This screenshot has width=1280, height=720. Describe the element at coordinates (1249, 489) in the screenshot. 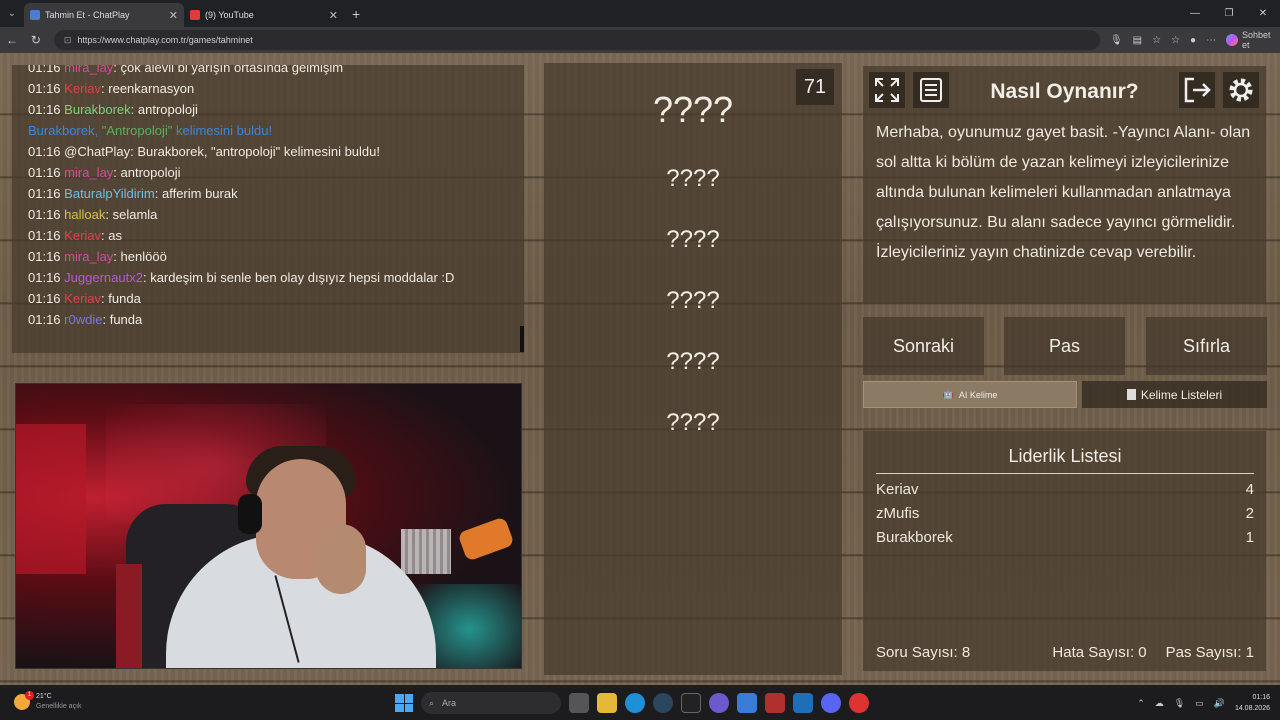

I see `player-score: 4` at that location.